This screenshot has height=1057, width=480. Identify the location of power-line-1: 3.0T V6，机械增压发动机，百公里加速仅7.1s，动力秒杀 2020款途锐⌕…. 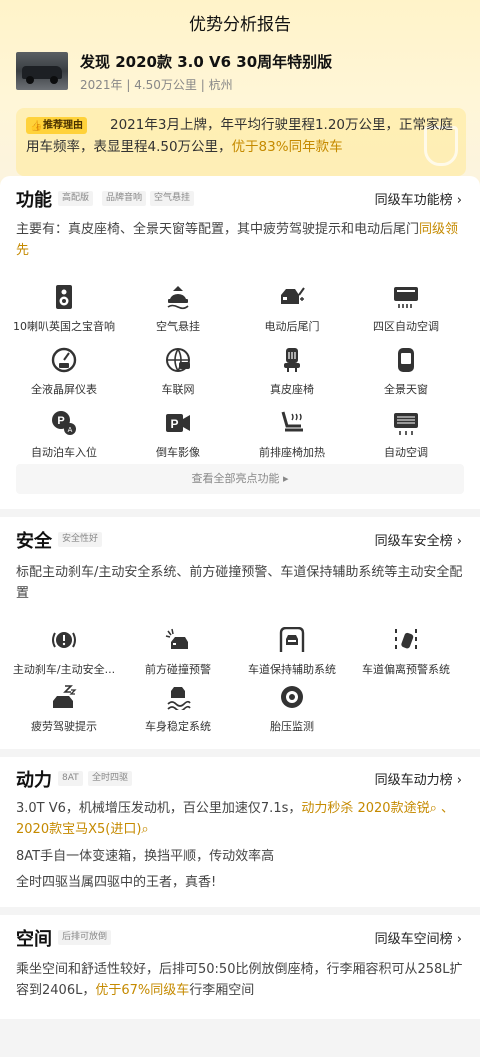
(235, 819).